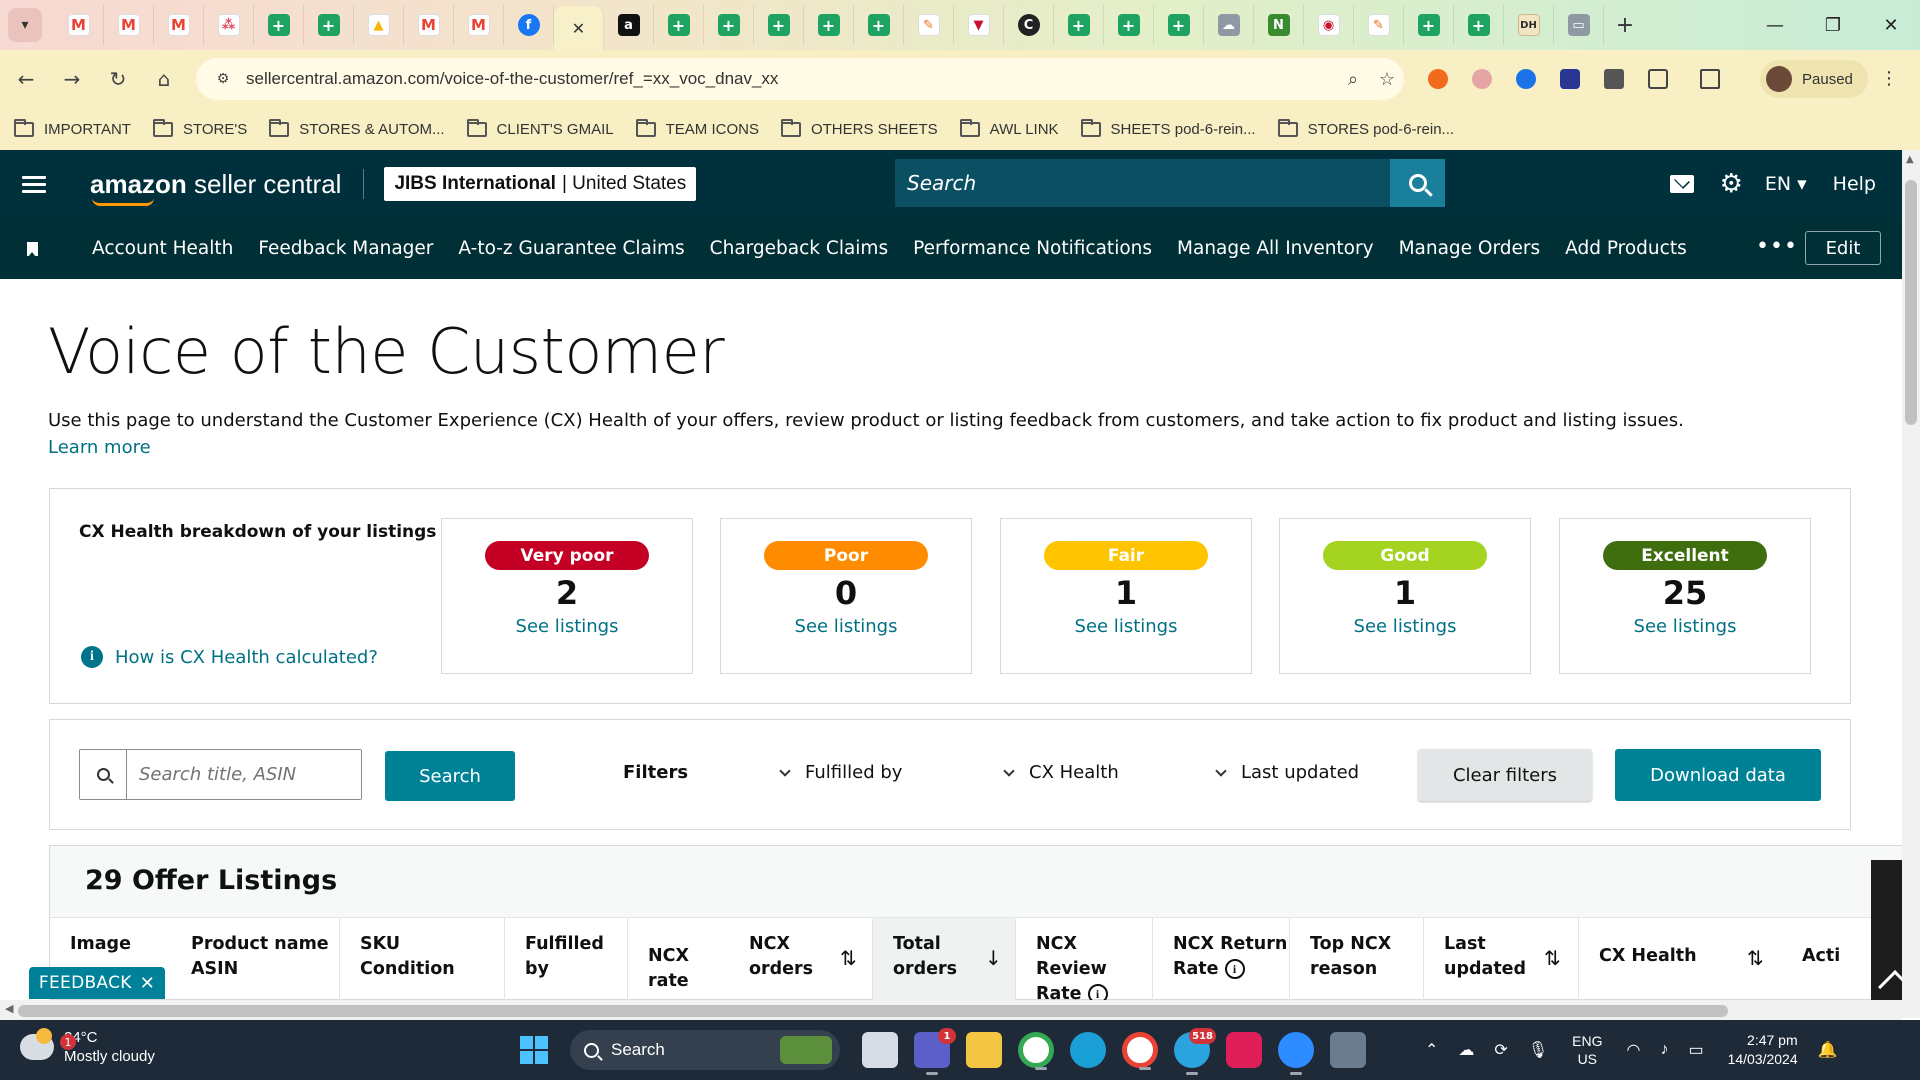 The height and width of the screenshot is (1080, 1920). Describe the element at coordinates (534, 1050) in the screenshot. I see `windows-start-icon` at that location.